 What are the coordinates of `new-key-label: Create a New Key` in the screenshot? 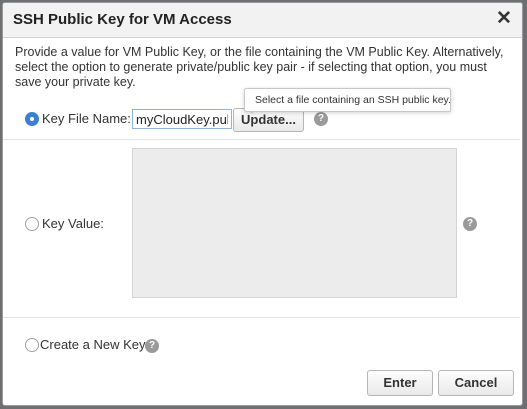 It's located at (93, 344).